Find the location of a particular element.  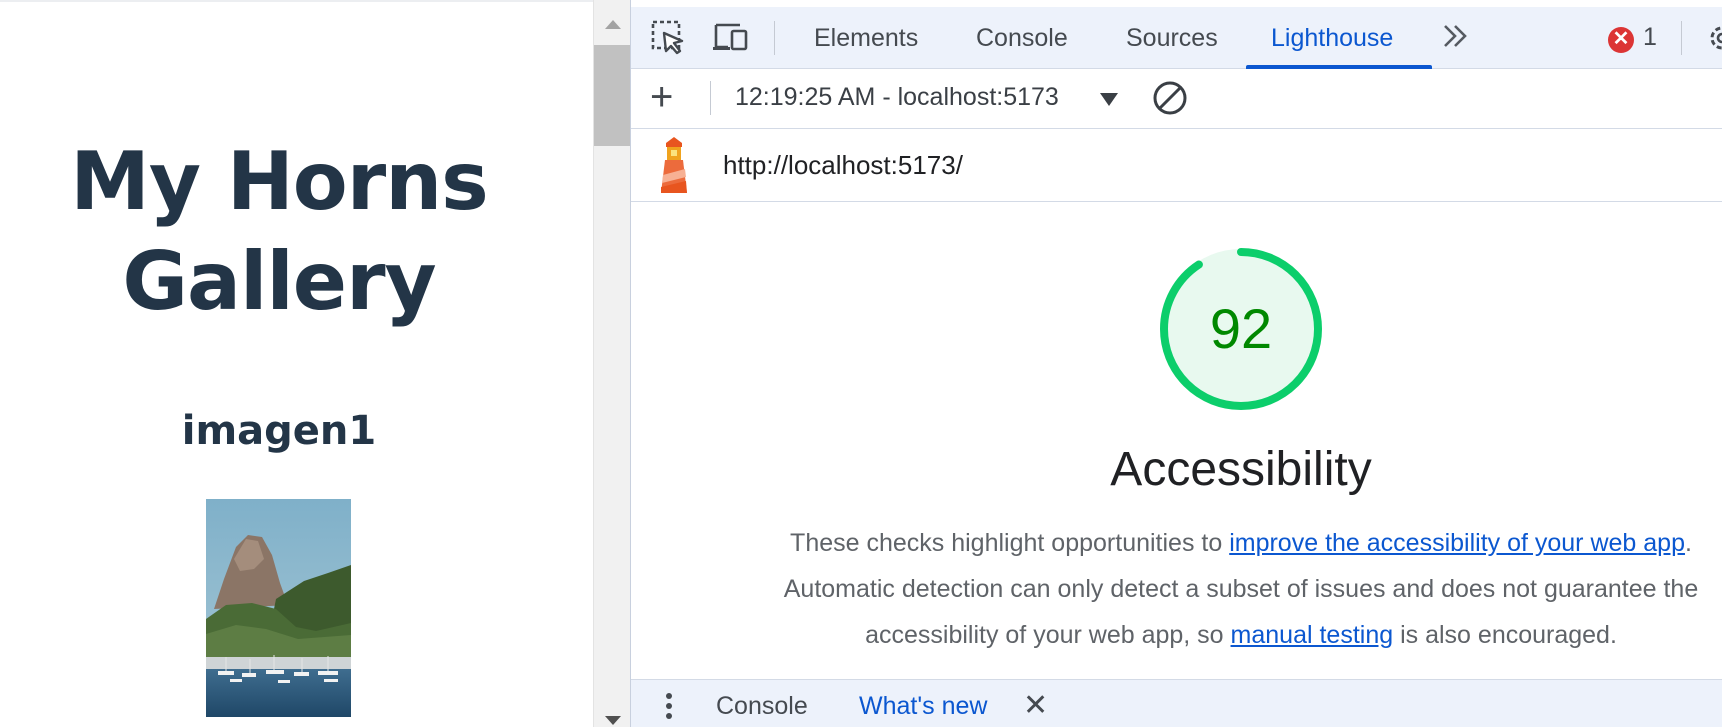

plus-icon: + is located at coordinates (661, 97).